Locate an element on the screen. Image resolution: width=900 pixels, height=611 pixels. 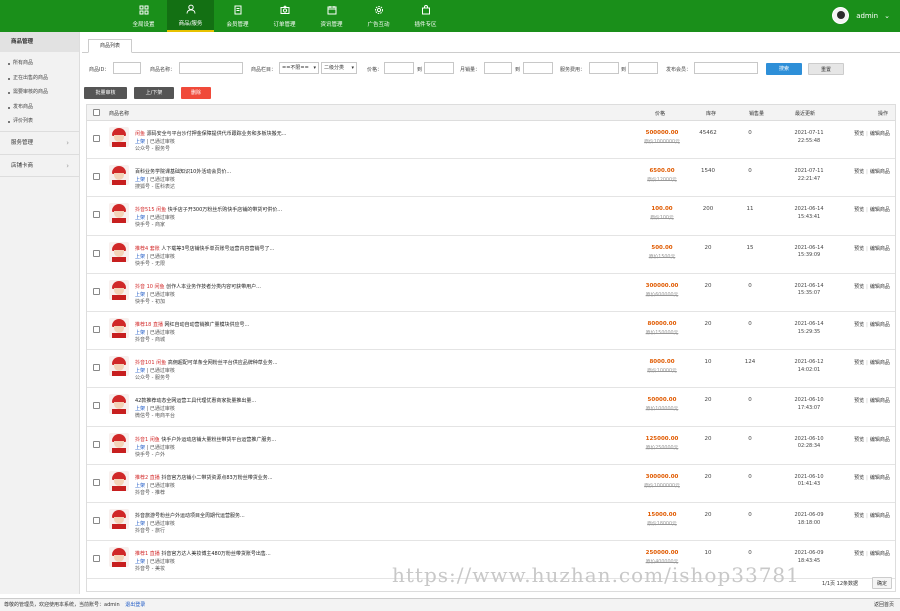
chevron-down-icon: ⌄ is located at coordinates (887, 16).